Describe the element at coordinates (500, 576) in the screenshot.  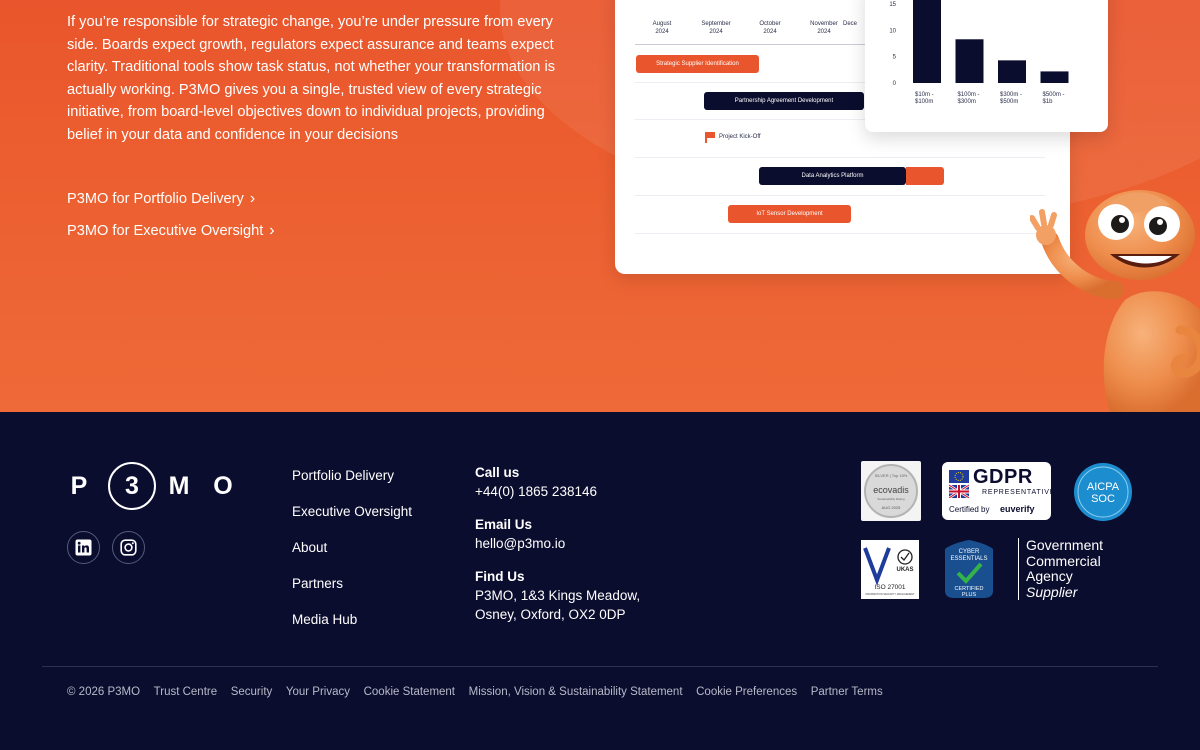
I see `find-us-heading: Find Us` at that location.